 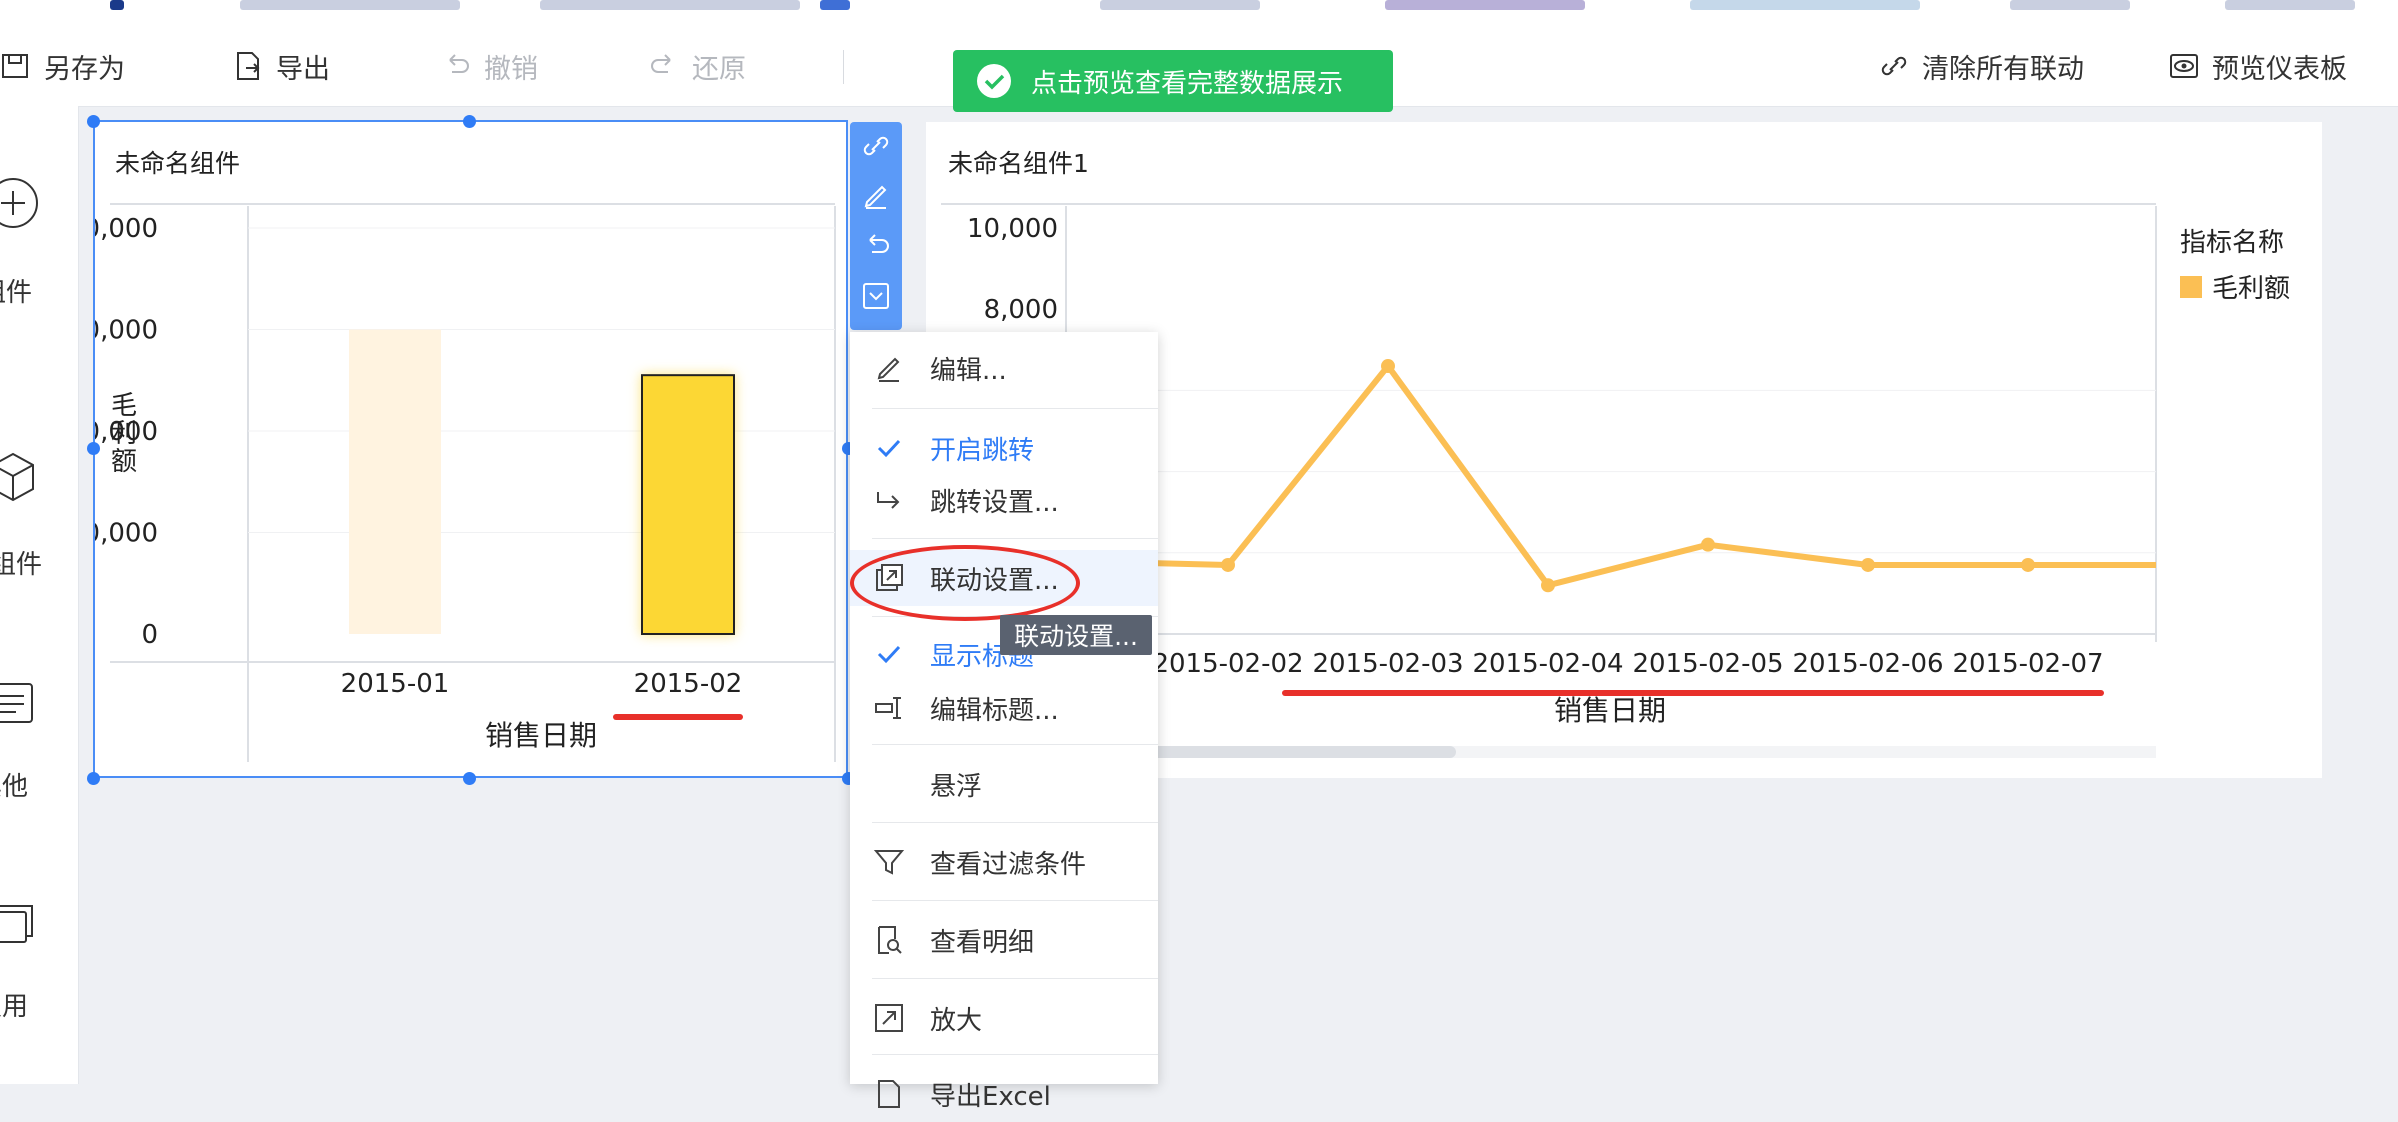 I want to click on redo-icon, so click(x=661, y=63).